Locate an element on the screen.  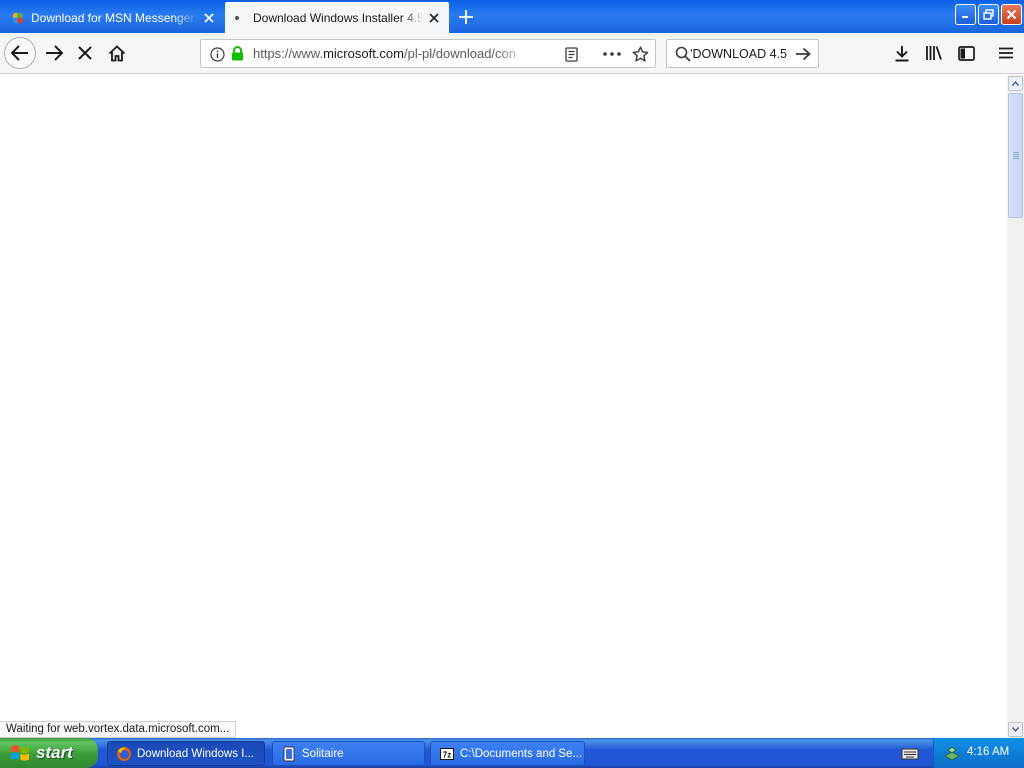
tab-msn-messenger: Download for MSN Messenger | Ex is located at coordinates (112, 17).